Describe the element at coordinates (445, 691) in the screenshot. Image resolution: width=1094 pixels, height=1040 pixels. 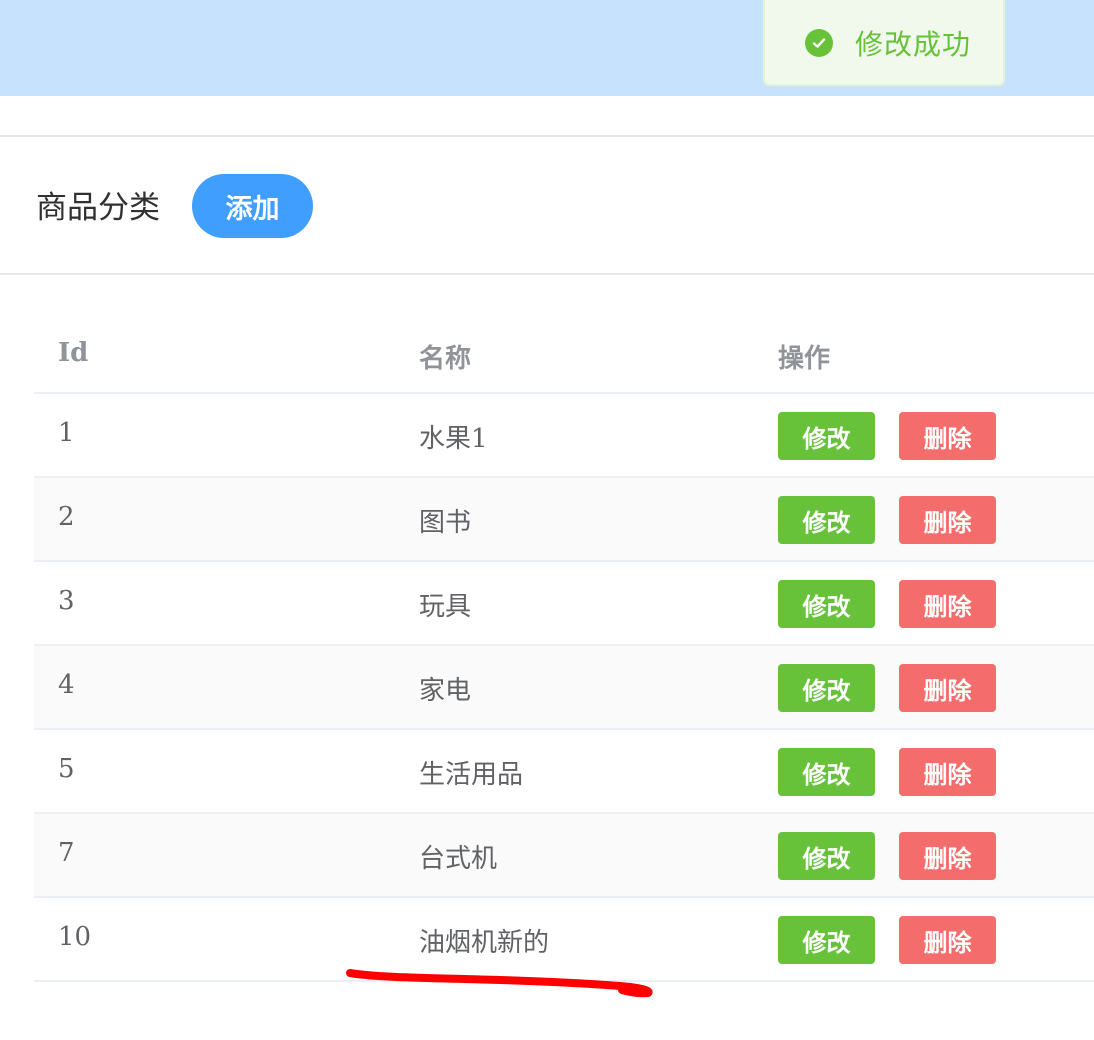
I see `row-name: 家电` at that location.